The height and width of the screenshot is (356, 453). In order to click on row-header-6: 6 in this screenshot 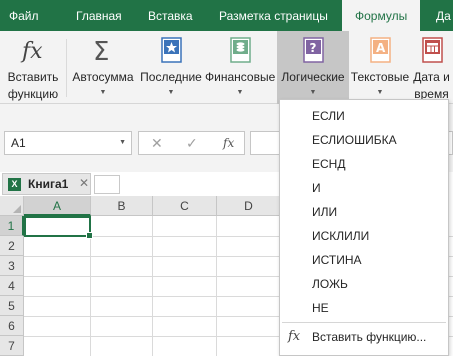, I will do `click(12, 326)`.